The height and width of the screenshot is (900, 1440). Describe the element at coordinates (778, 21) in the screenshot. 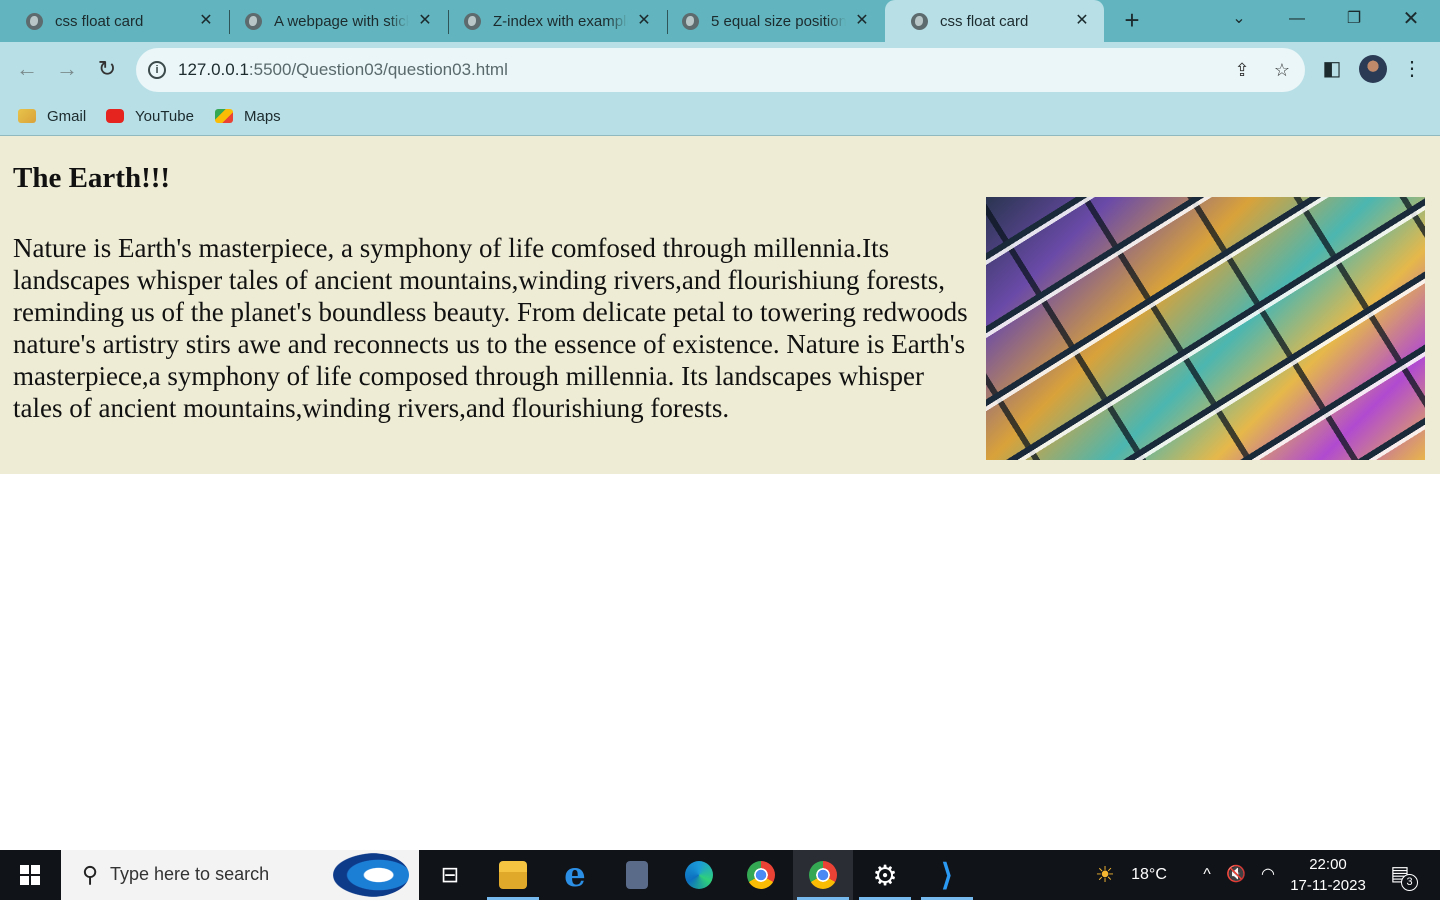

I see `tab-title: 5 equal size positioned` at that location.